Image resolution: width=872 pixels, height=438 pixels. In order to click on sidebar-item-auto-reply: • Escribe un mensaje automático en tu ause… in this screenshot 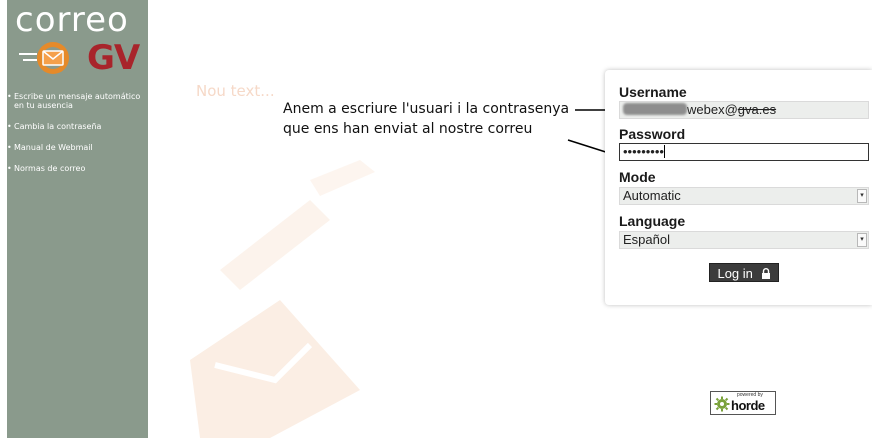, I will do `click(77, 101)`.